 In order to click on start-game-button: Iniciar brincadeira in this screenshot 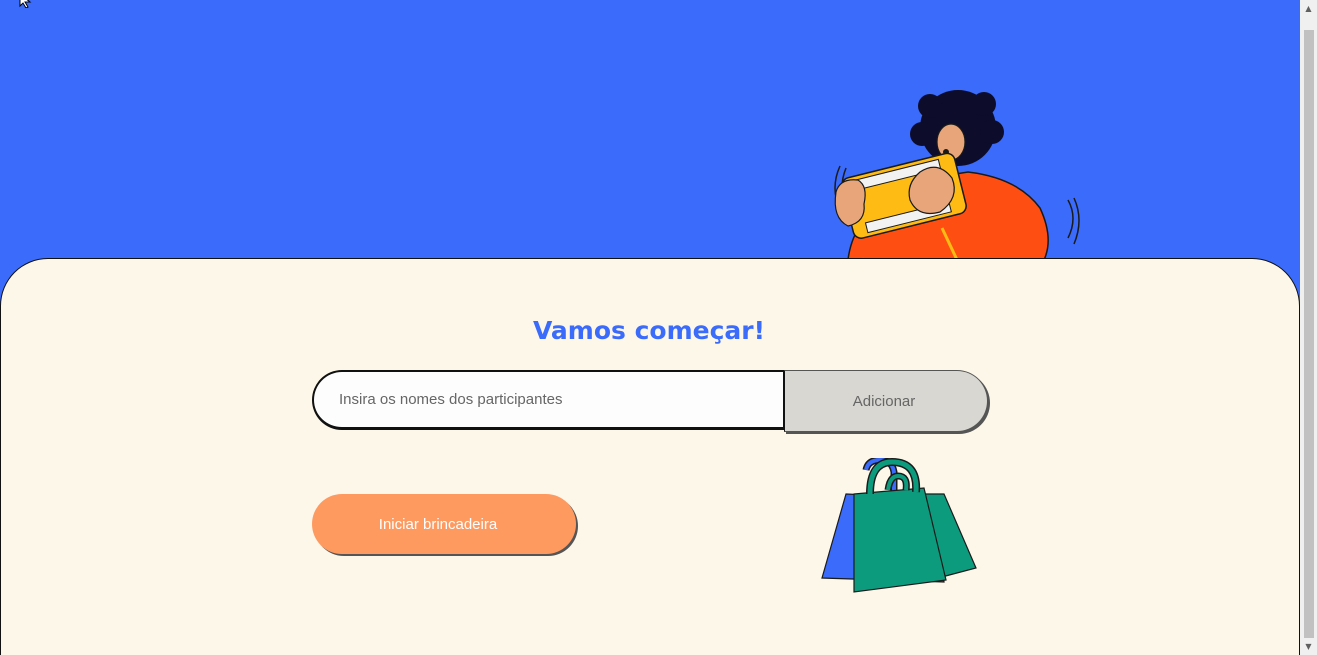, I will do `click(444, 524)`.